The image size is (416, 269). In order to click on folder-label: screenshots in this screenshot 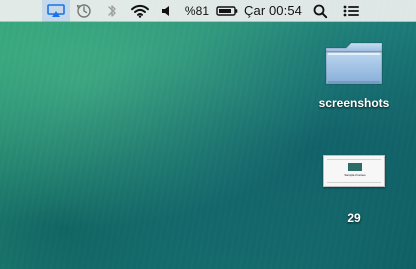, I will do `click(354, 103)`.